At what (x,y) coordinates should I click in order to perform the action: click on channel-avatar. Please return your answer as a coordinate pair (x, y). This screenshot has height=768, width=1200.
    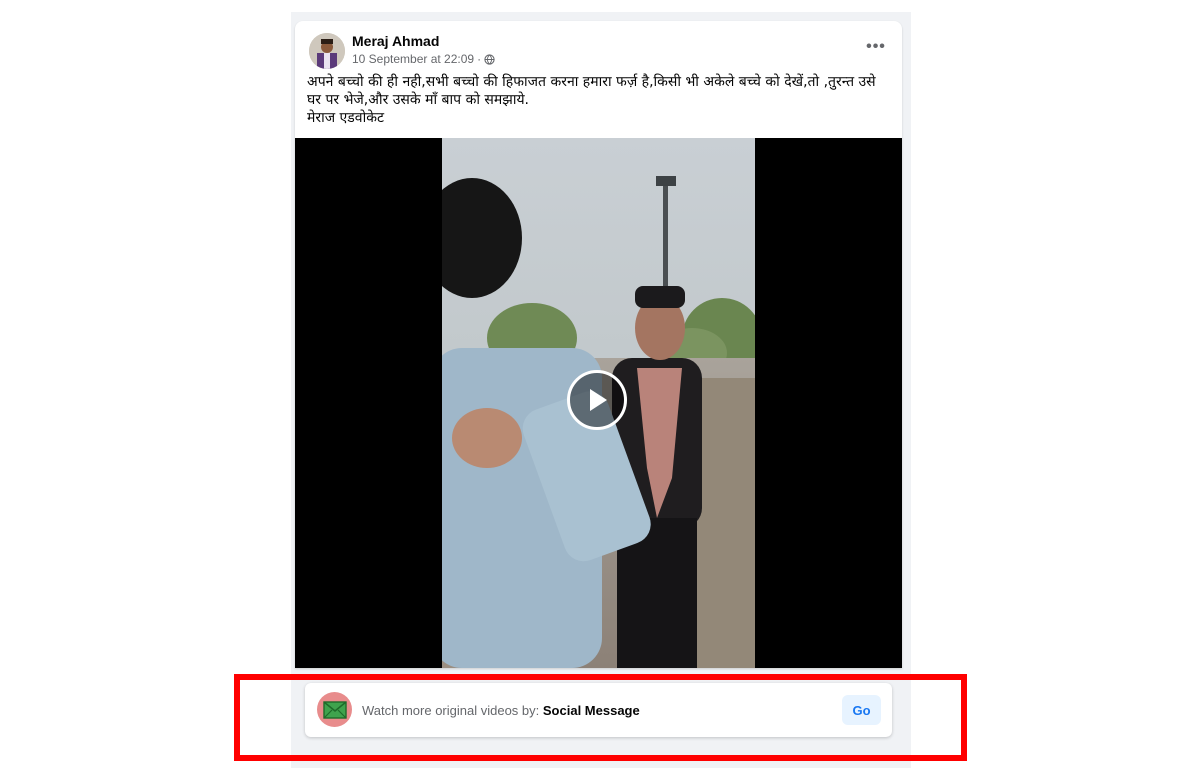
    Looking at the image, I should click on (334, 709).